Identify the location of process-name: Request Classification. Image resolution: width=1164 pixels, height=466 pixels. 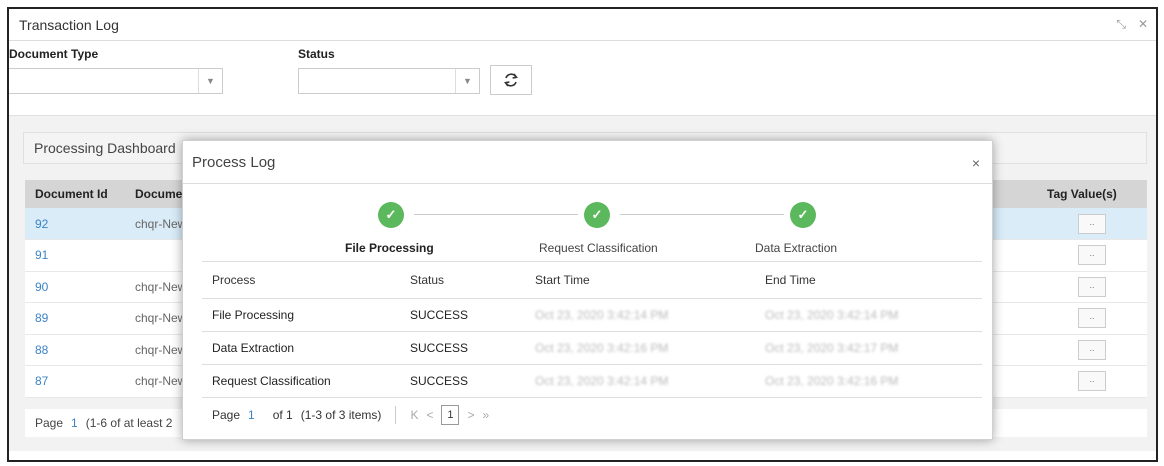
(306, 381).